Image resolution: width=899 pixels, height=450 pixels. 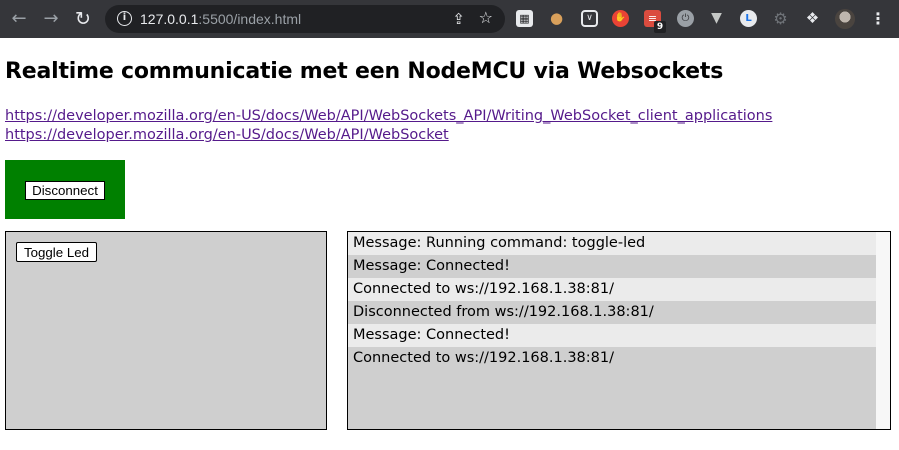 What do you see at coordinates (748, 18) in the screenshot?
I see `lastpass-icon: L` at bounding box center [748, 18].